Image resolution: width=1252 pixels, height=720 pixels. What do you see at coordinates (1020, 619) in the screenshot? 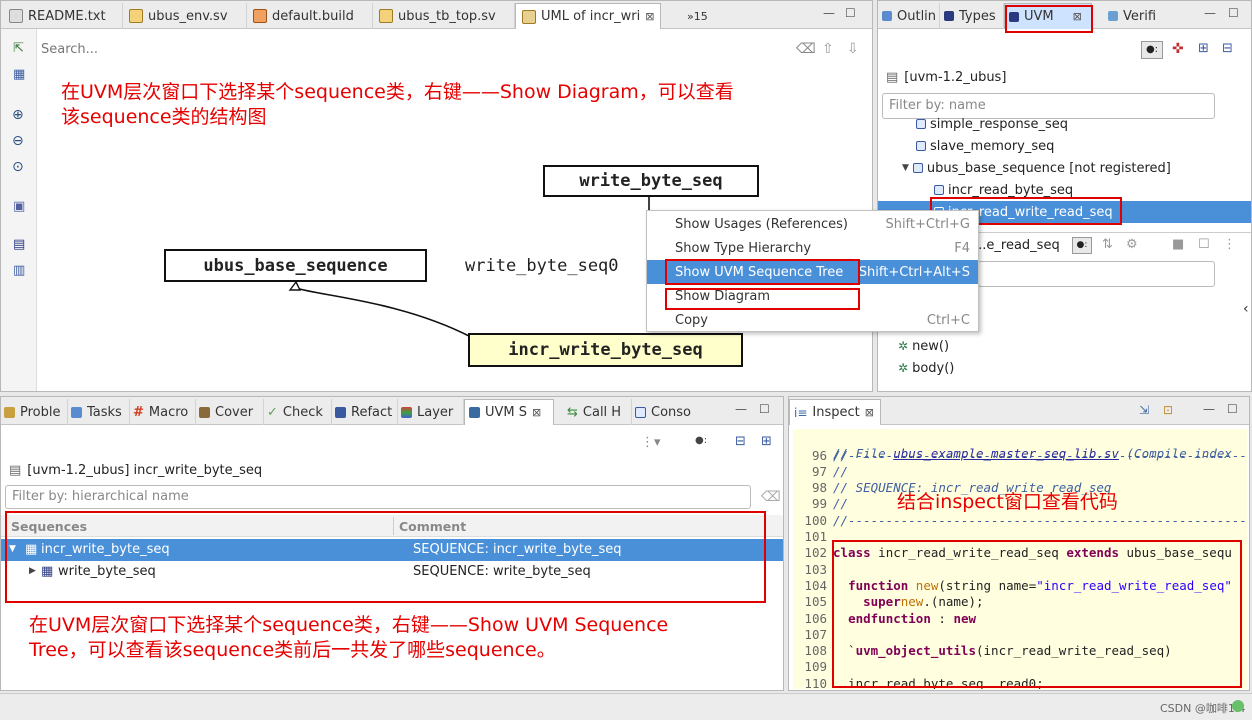
I see `code-line: 106 endfunction : new` at bounding box center [1020, 619].